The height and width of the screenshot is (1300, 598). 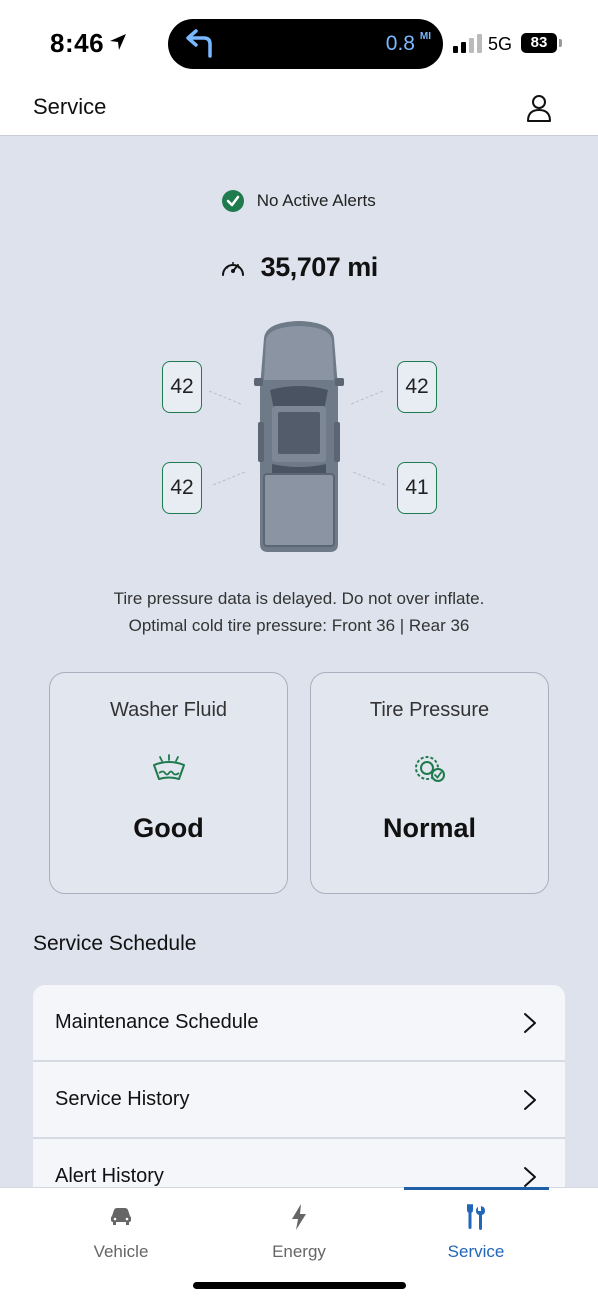 What do you see at coordinates (560, 43) in the screenshot?
I see `battery-tip` at bounding box center [560, 43].